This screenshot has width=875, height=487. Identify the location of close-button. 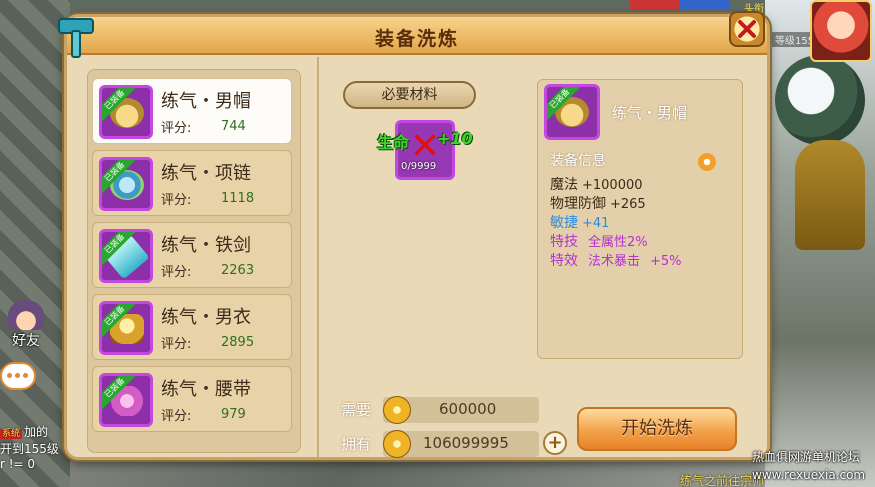
(747, 29).